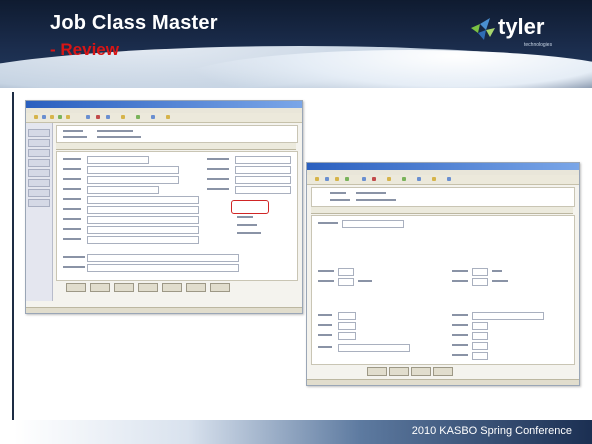  Describe the element at coordinates (483, 29) in the screenshot. I see `tyler-logo-icon` at that location.